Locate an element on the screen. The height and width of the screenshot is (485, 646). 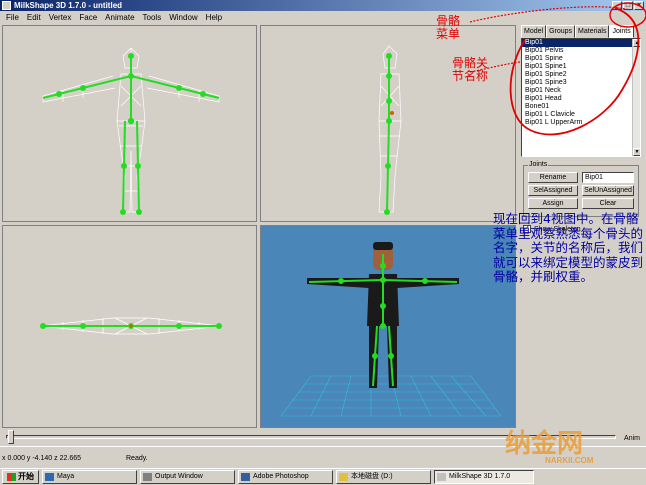
taskbar-item-maya: Maya is located at coordinates (89, 477).